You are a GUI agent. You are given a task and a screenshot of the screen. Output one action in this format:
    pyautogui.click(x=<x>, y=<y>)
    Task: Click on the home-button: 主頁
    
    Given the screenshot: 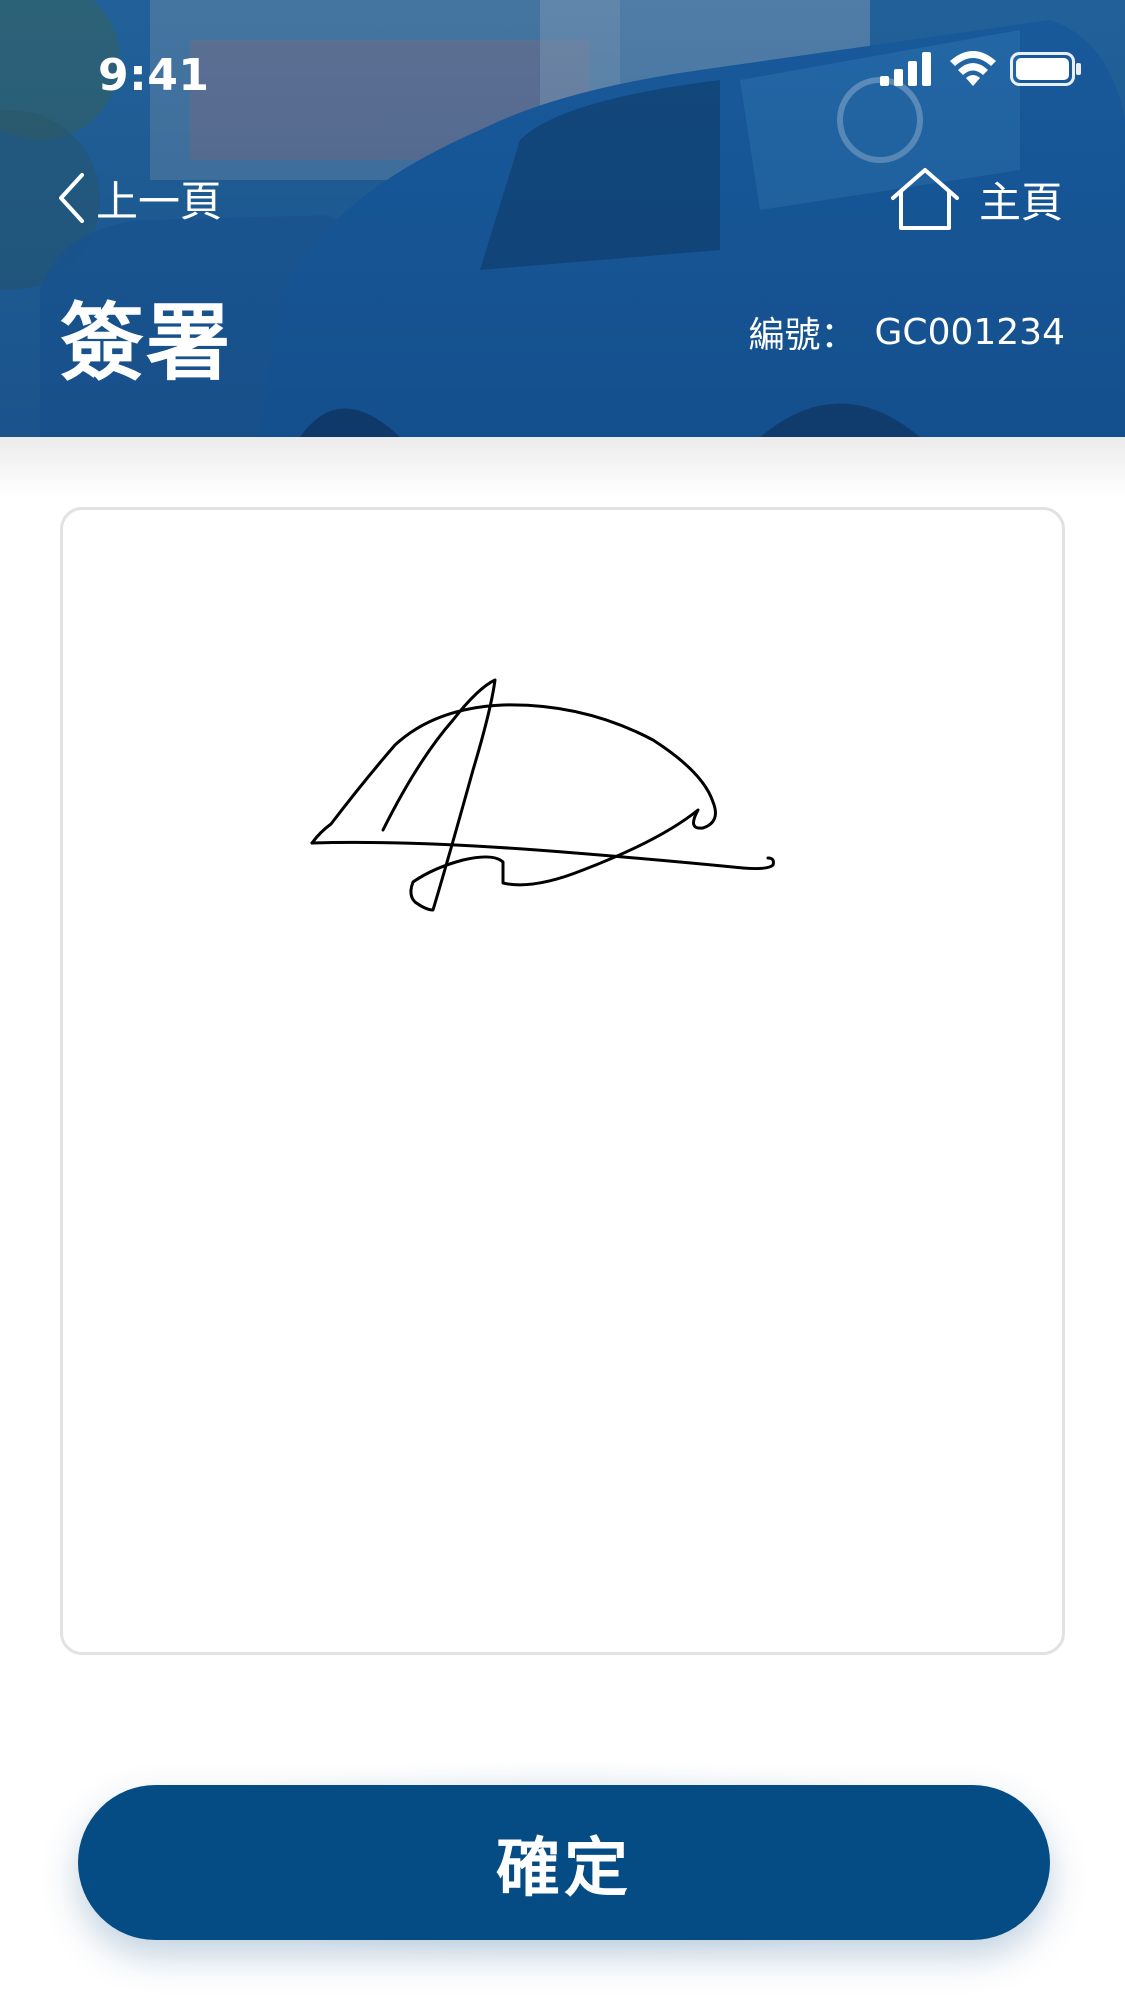 What is the action you would take?
    pyautogui.click(x=976, y=199)
    